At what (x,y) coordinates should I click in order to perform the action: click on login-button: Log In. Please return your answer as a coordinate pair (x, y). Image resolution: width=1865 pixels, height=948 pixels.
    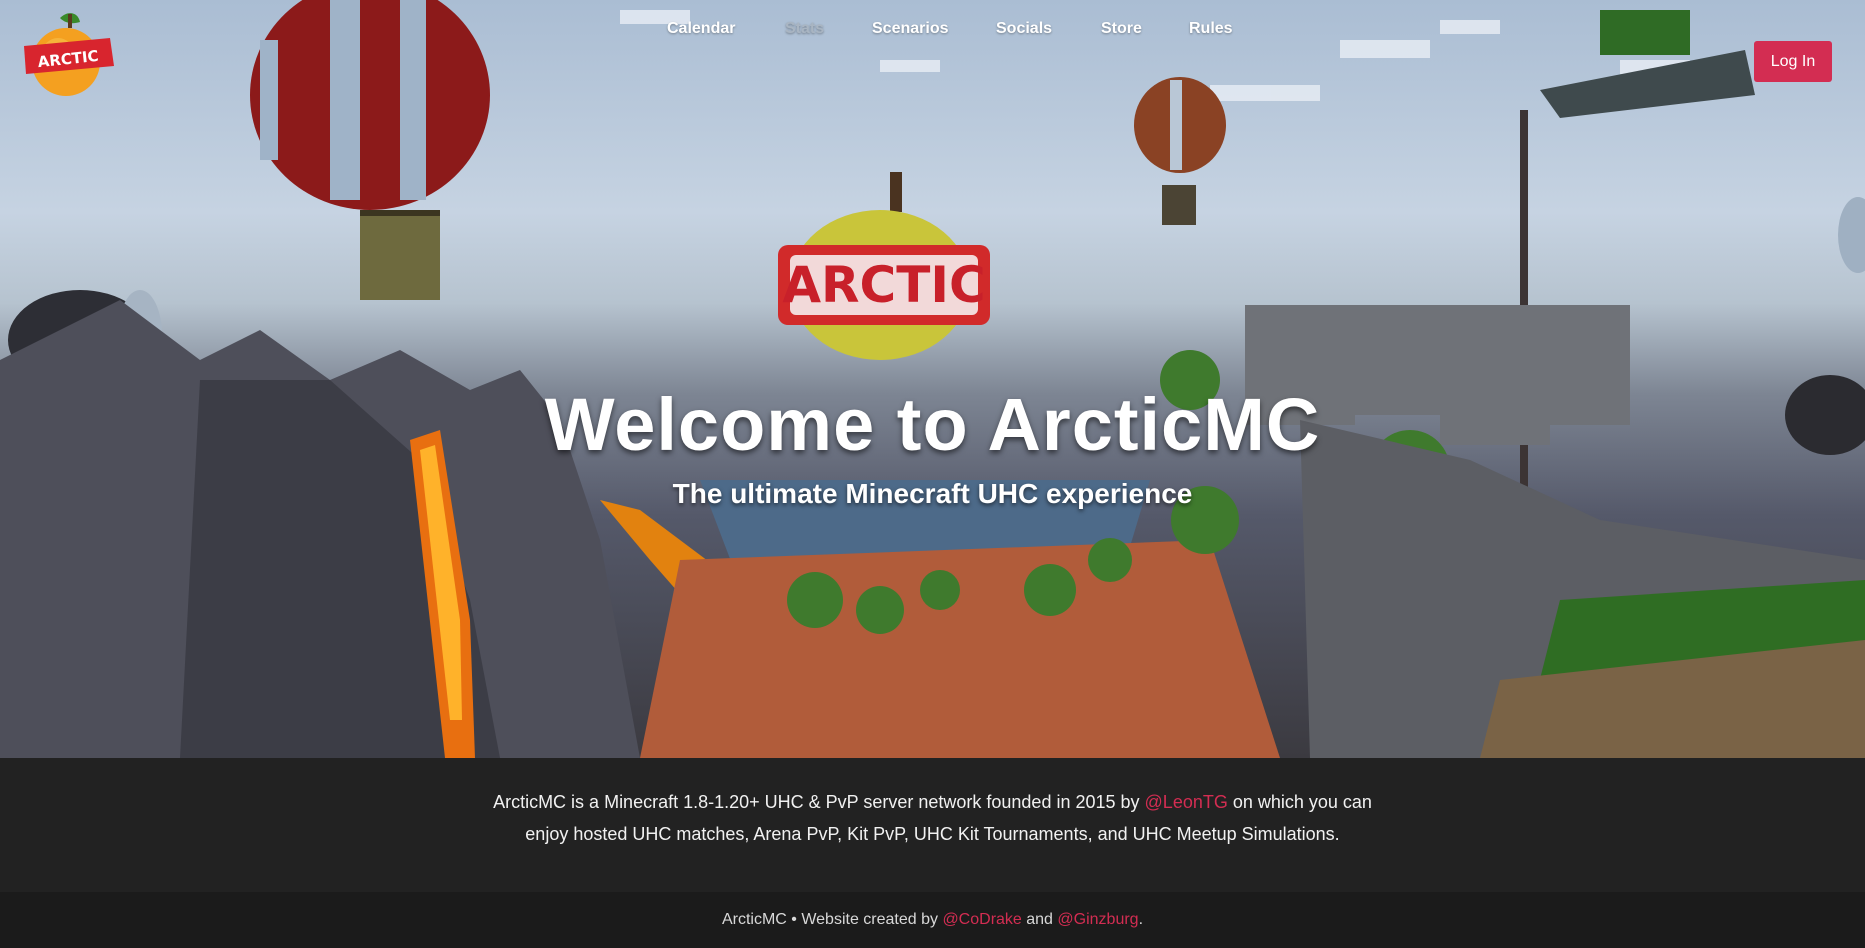
    Looking at the image, I should click on (1793, 61).